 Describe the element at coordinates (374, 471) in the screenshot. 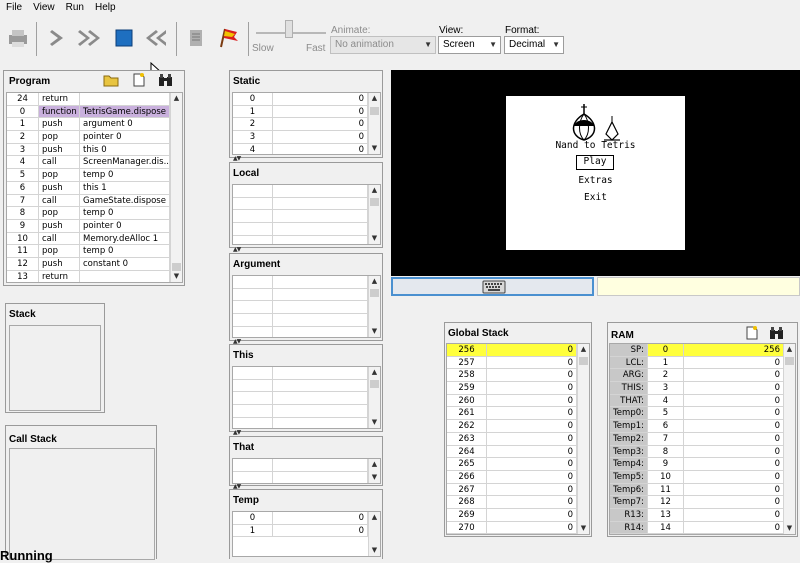

I see `that-scrollbar: ▲ ▼` at that location.